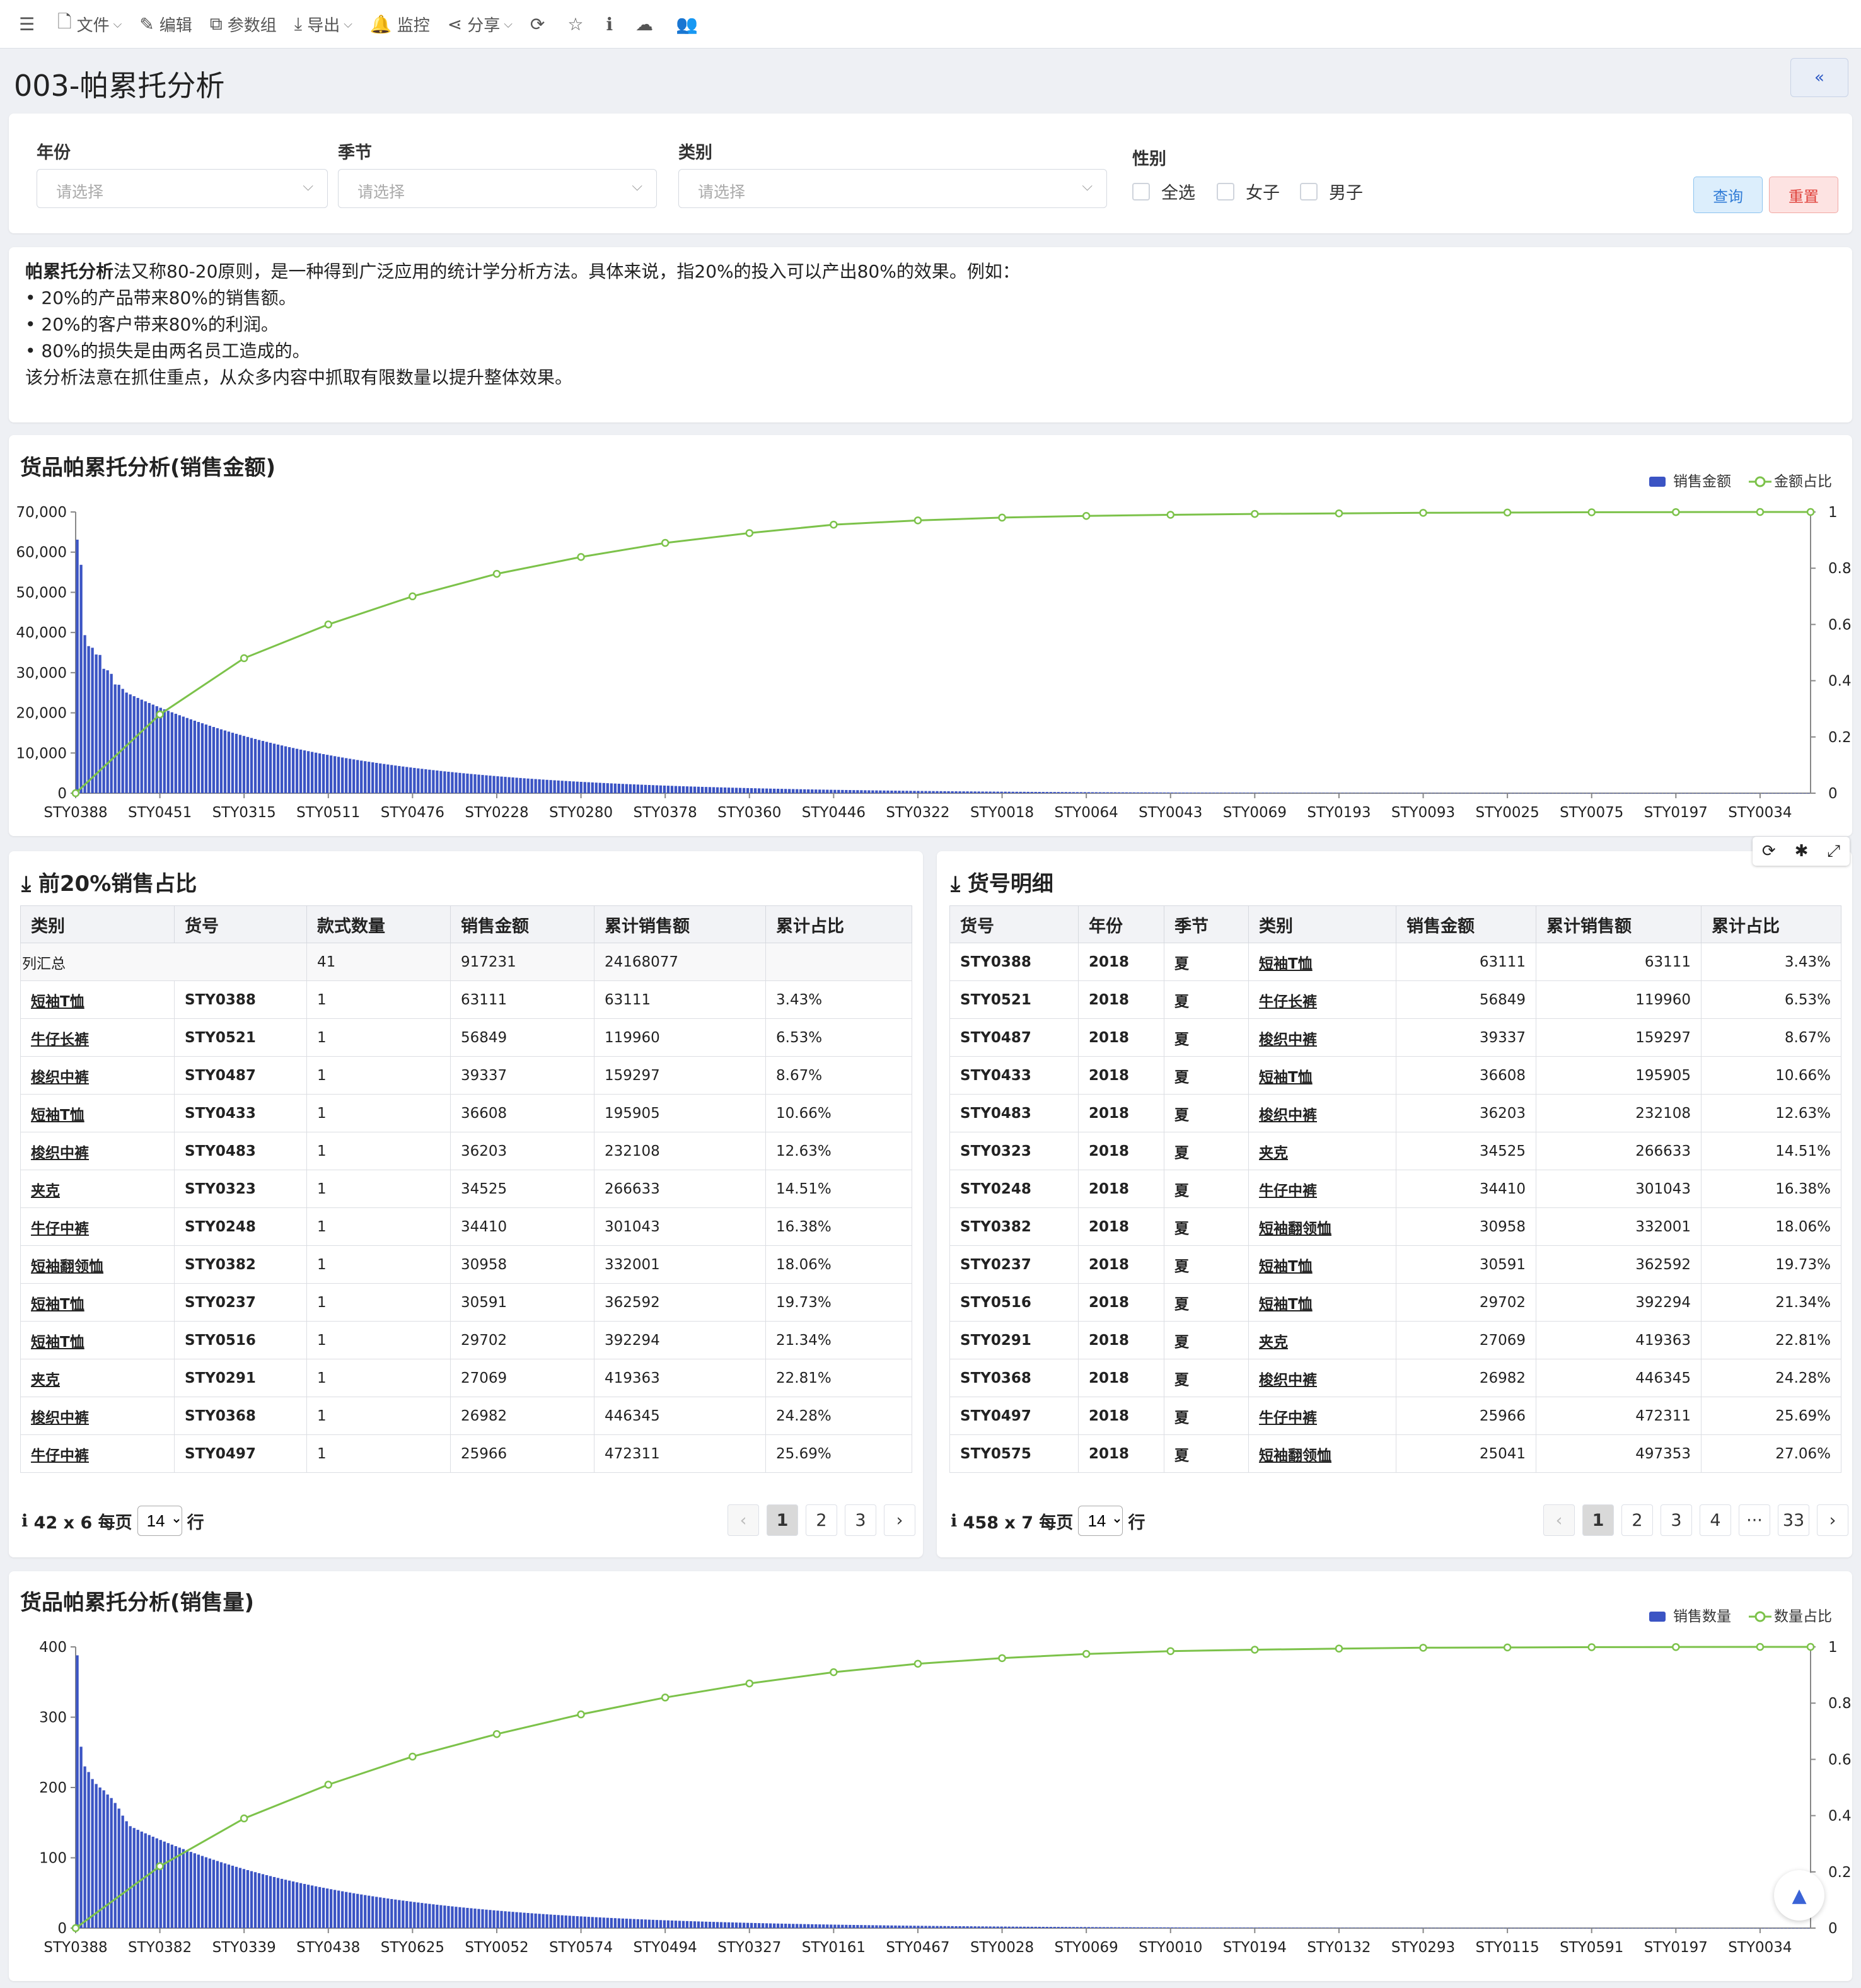 This screenshot has width=1861, height=1988. Describe the element at coordinates (1309, 192) in the screenshot. I see `male-checkbox` at that location.